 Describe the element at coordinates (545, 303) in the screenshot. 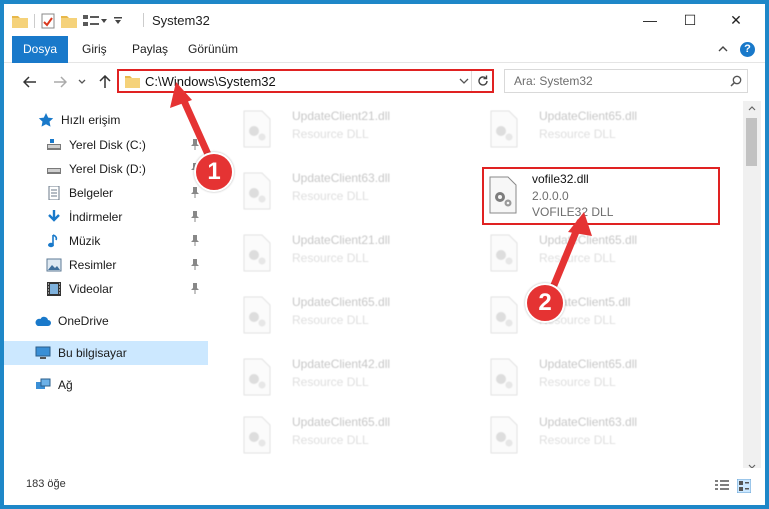

I see `callout-2: 2` at that location.